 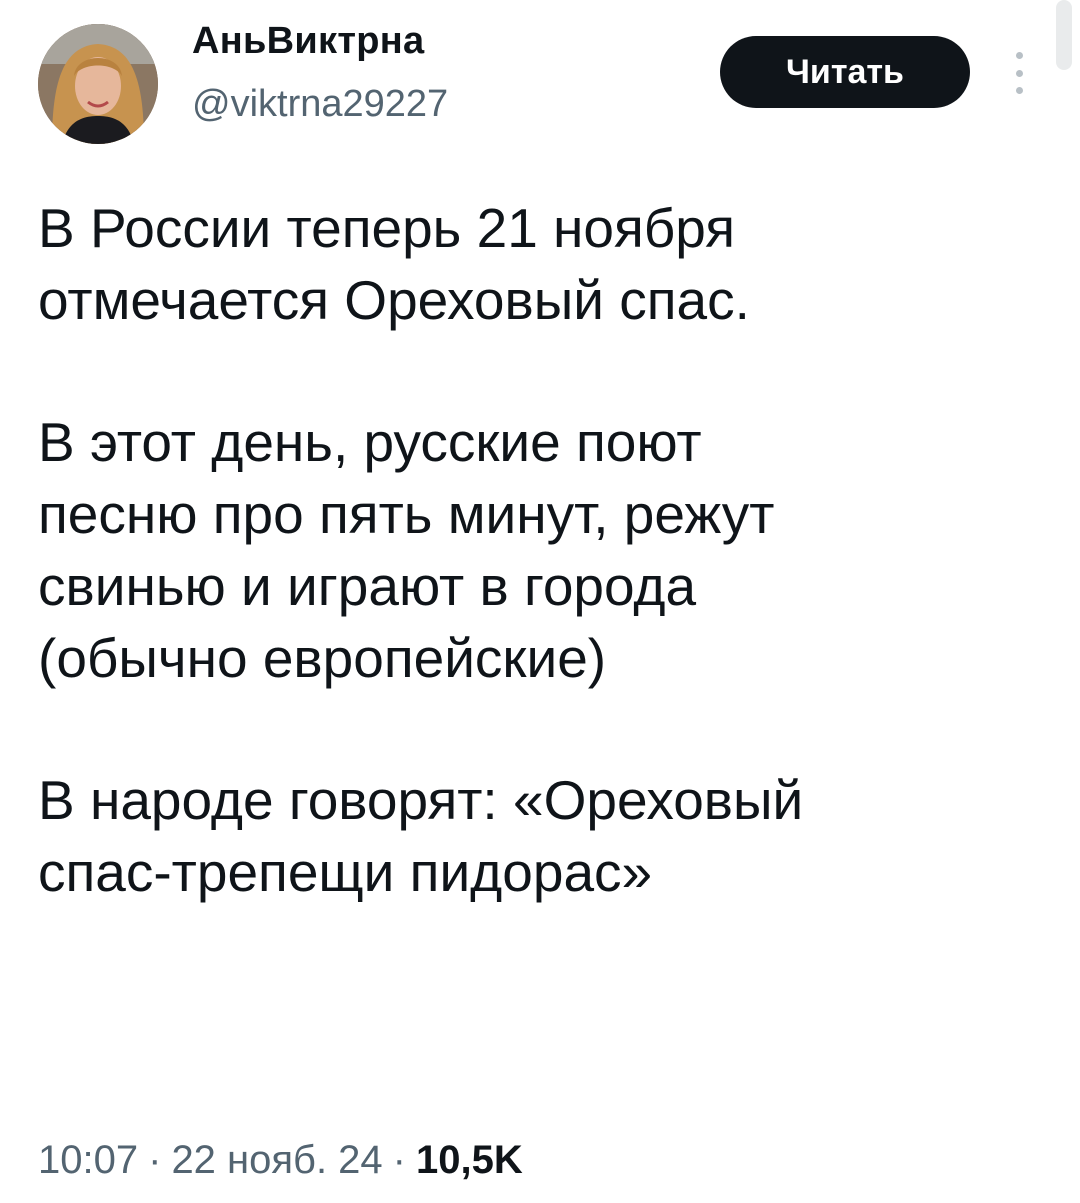 I want to click on user-avatar-photo-icon, so click(x=98, y=84).